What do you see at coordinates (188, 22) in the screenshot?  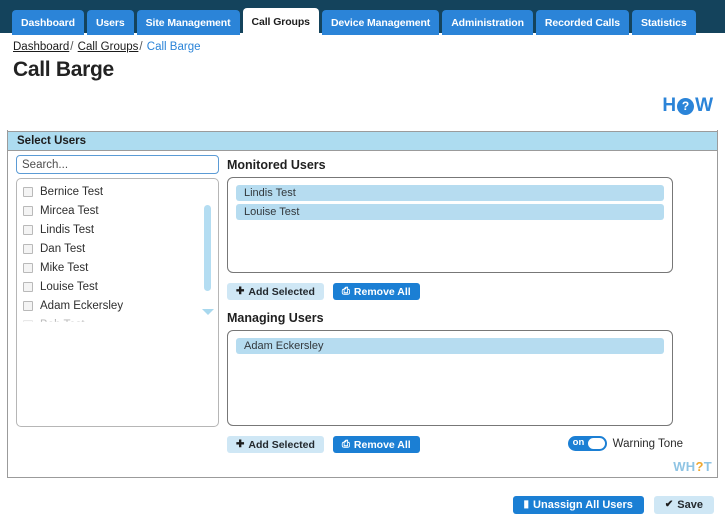 I see `tab-site-management: Site Management` at bounding box center [188, 22].